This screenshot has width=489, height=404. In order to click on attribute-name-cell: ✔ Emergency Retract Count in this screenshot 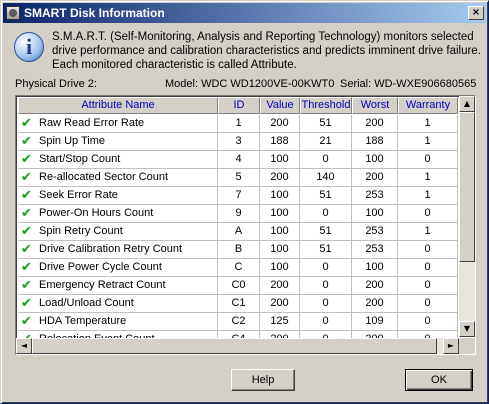, I will do `click(118, 286)`.